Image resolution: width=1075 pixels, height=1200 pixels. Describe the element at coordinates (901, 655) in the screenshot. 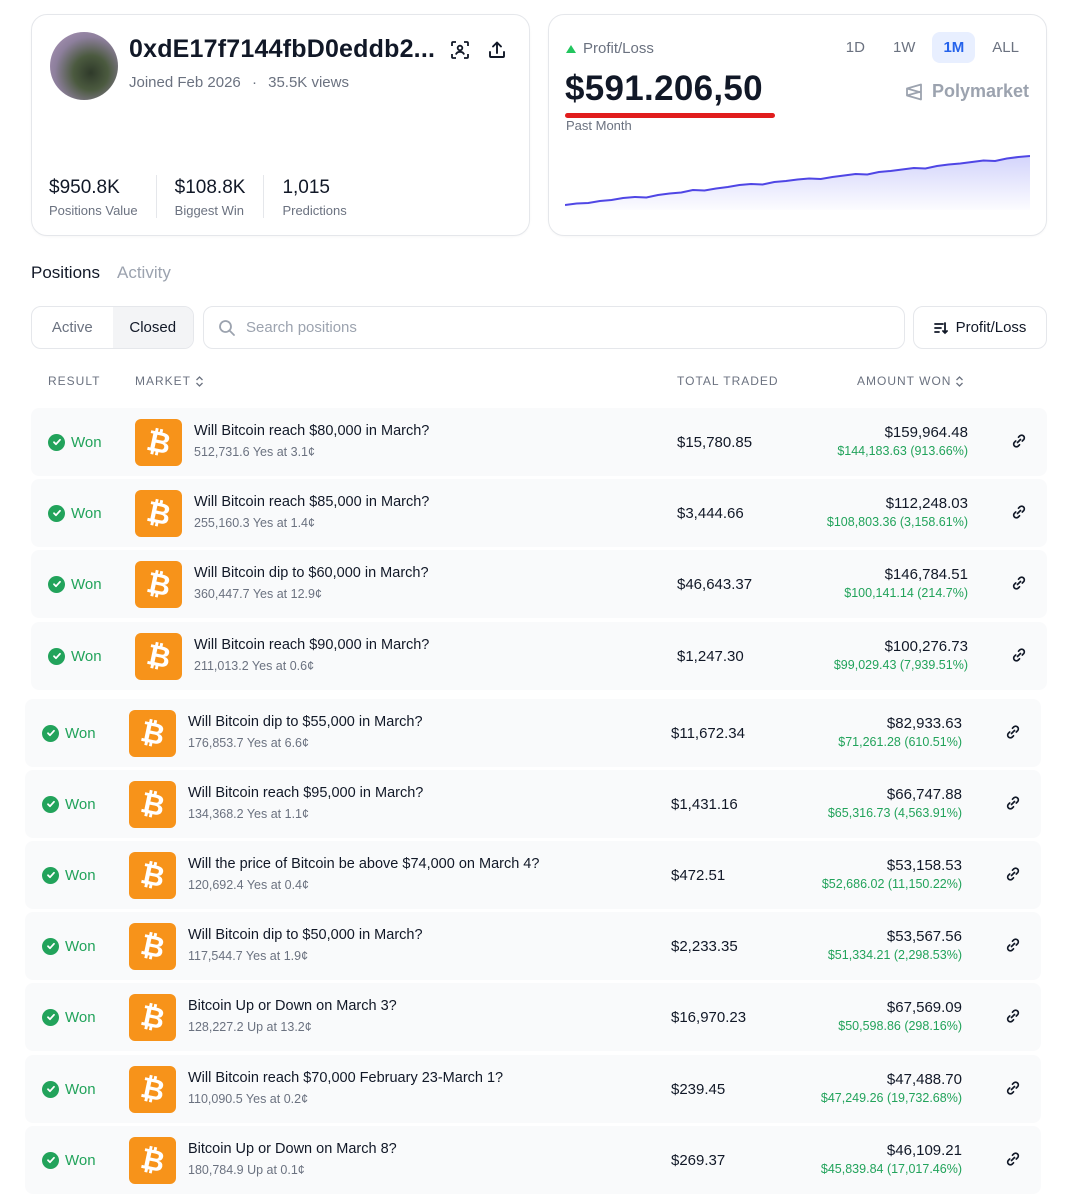

I see `amount-won-cell: $100,276.73 $99,029.43 (7,939.51%)` at that location.